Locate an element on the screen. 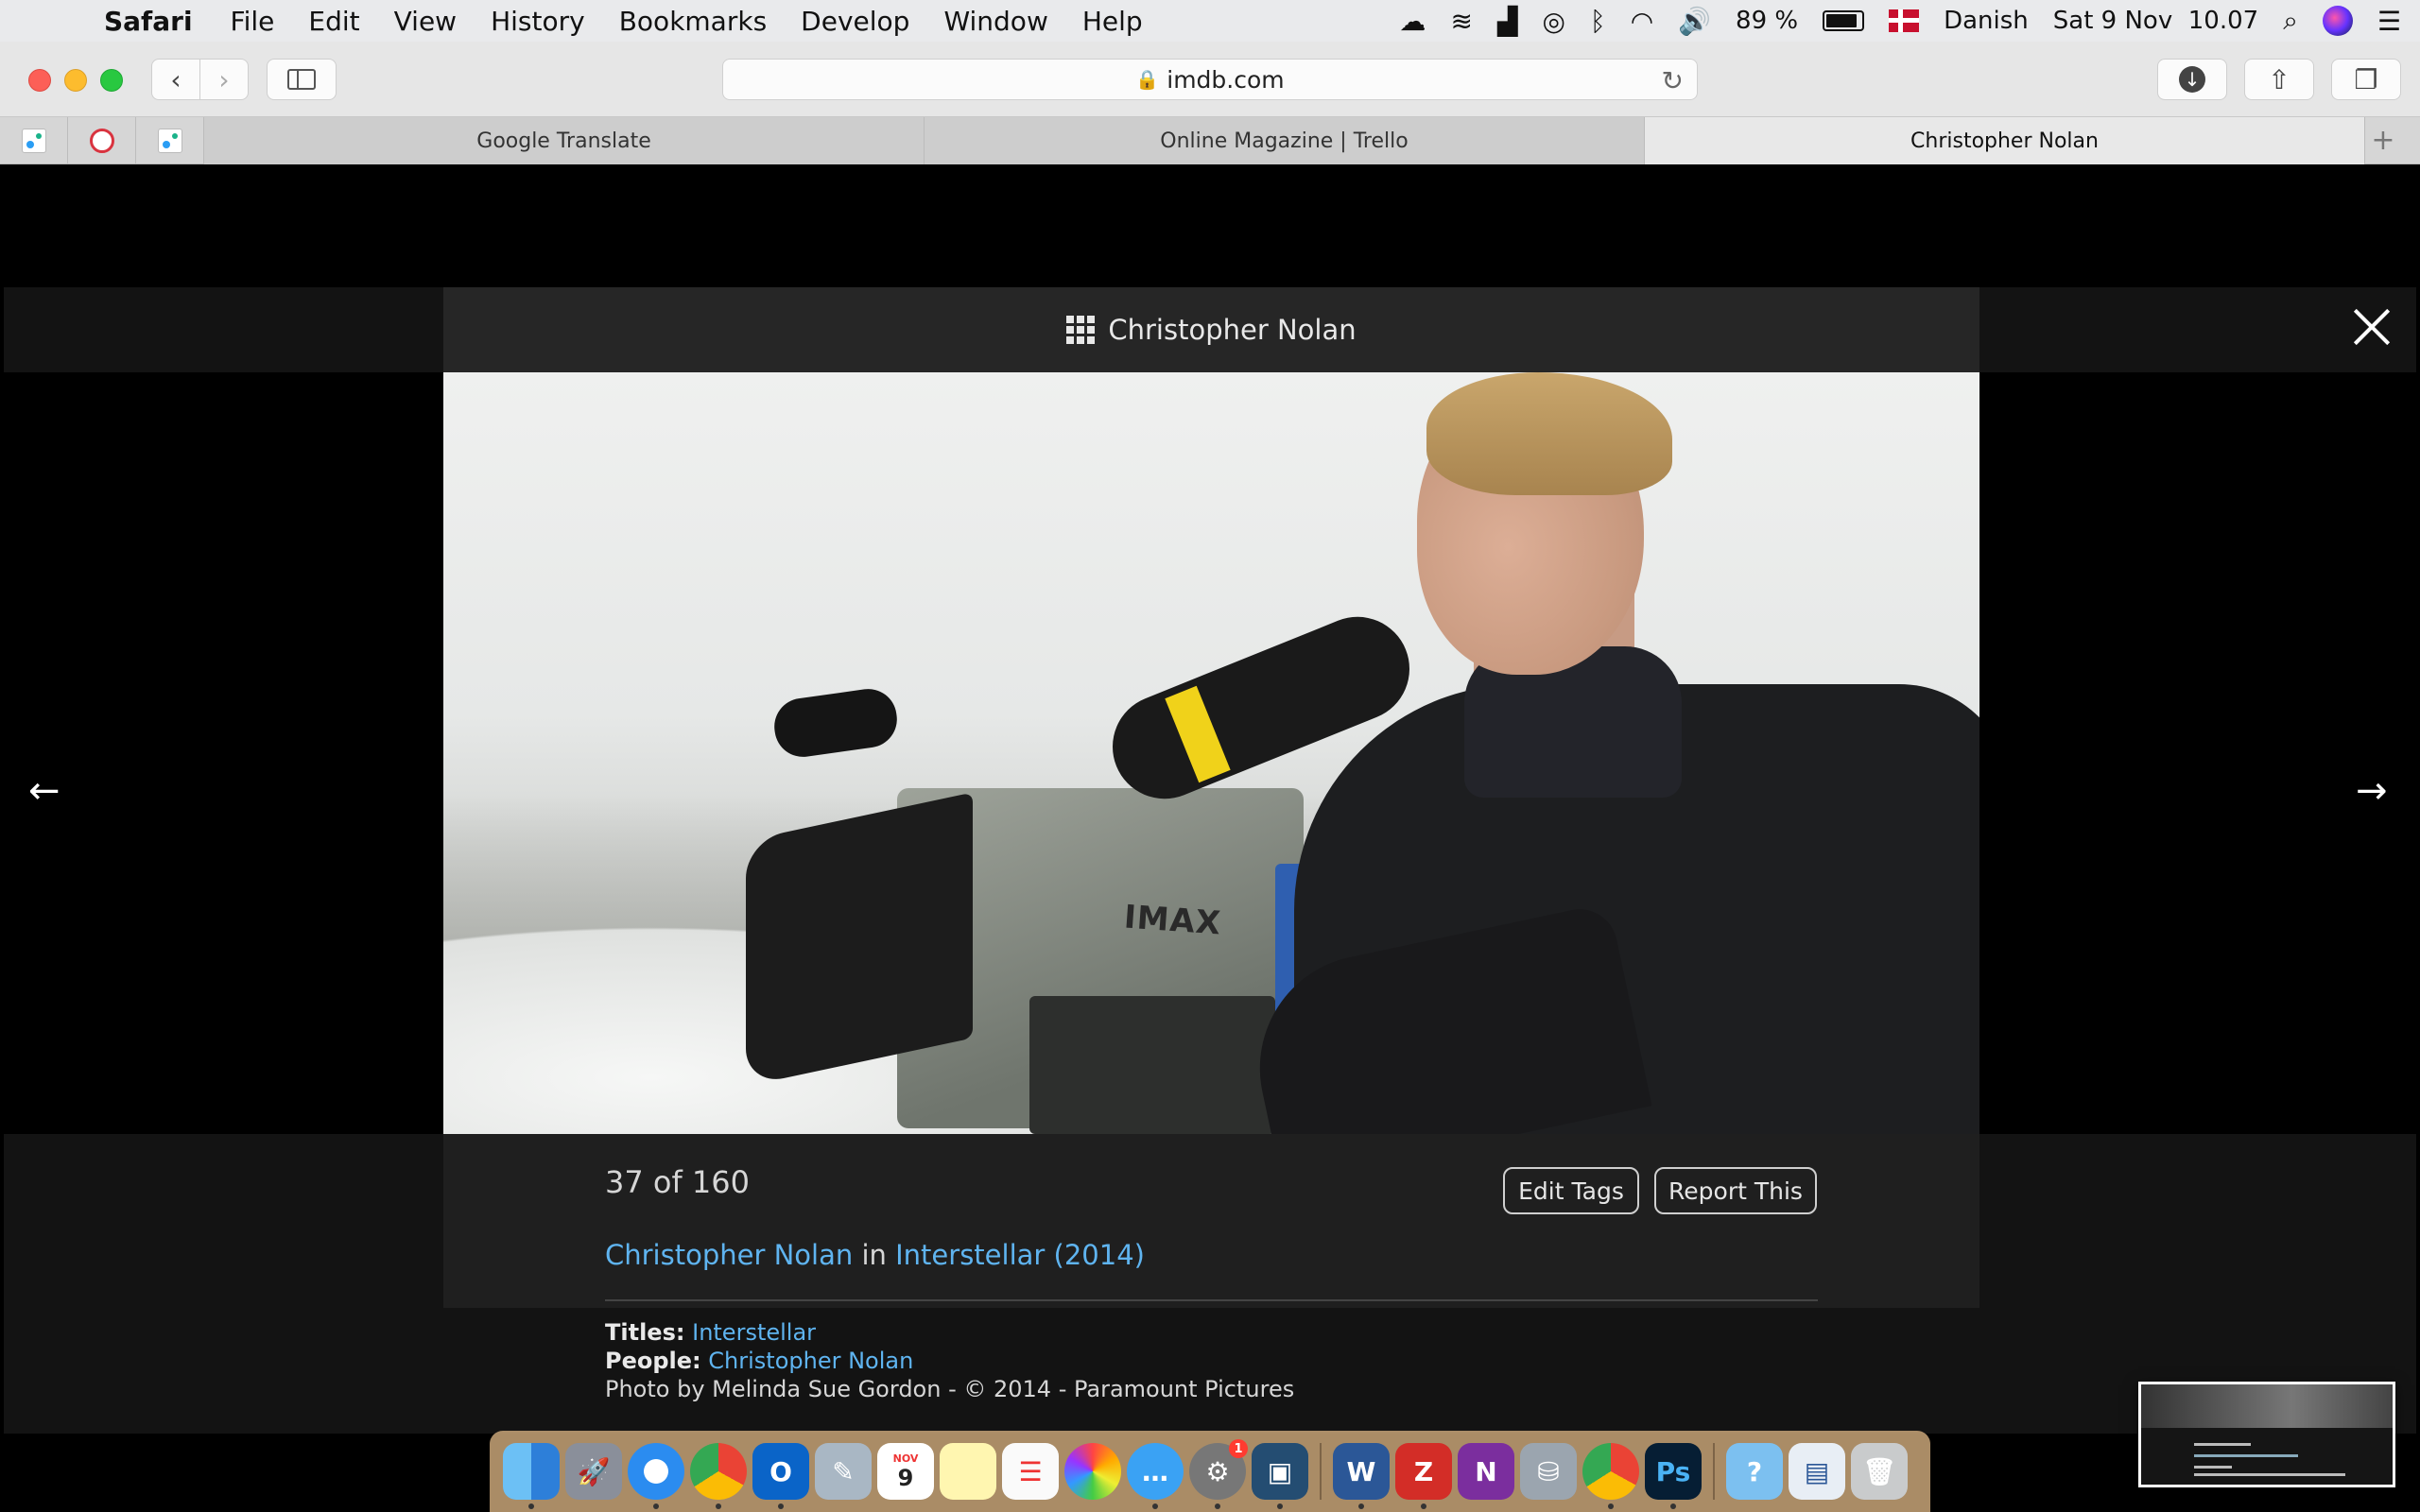  person-link: Christopher Nolan is located at coordinates (729, 1255).